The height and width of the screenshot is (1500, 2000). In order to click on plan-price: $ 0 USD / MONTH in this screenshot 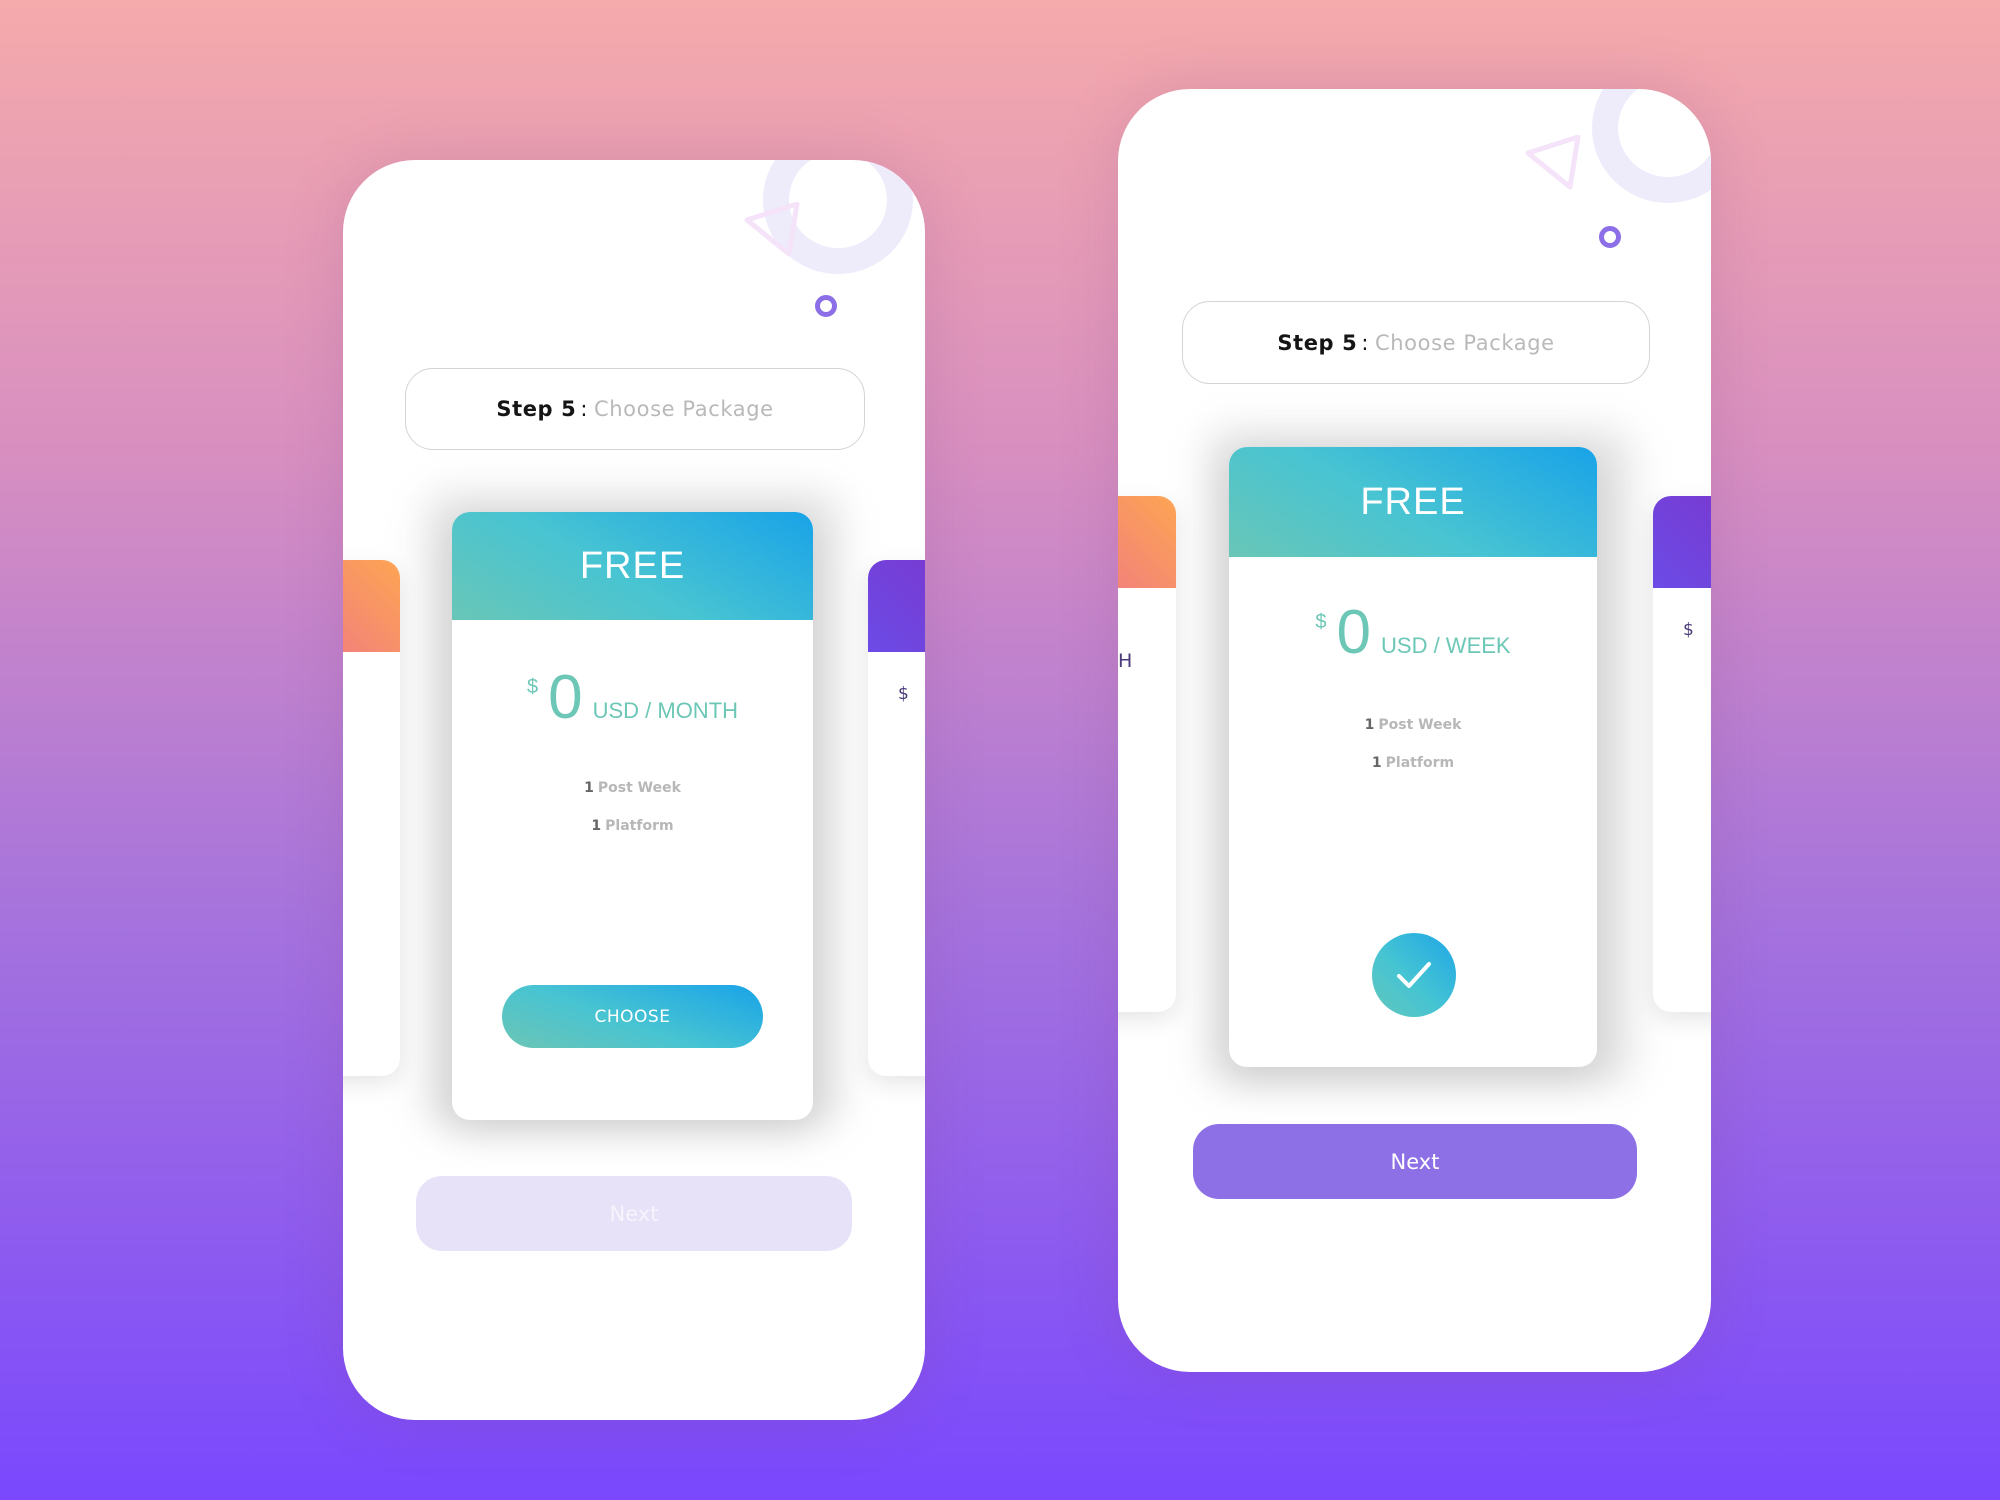, I will do `click(632, 697)`.